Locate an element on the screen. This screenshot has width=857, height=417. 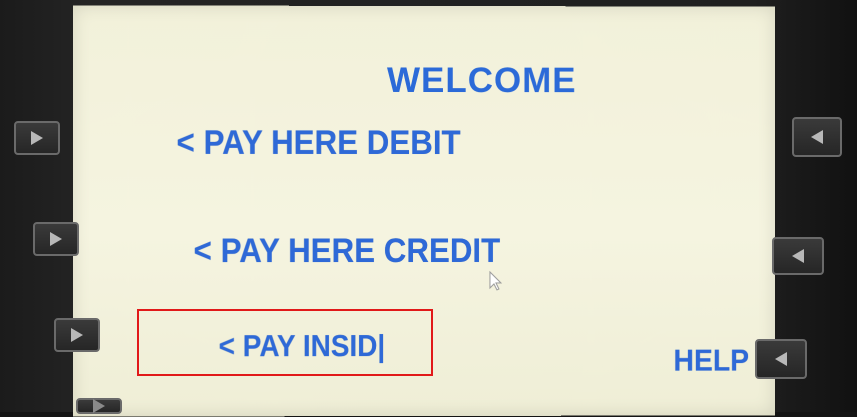
pay-inside-highlight-box is located at coordinates (285, 342).